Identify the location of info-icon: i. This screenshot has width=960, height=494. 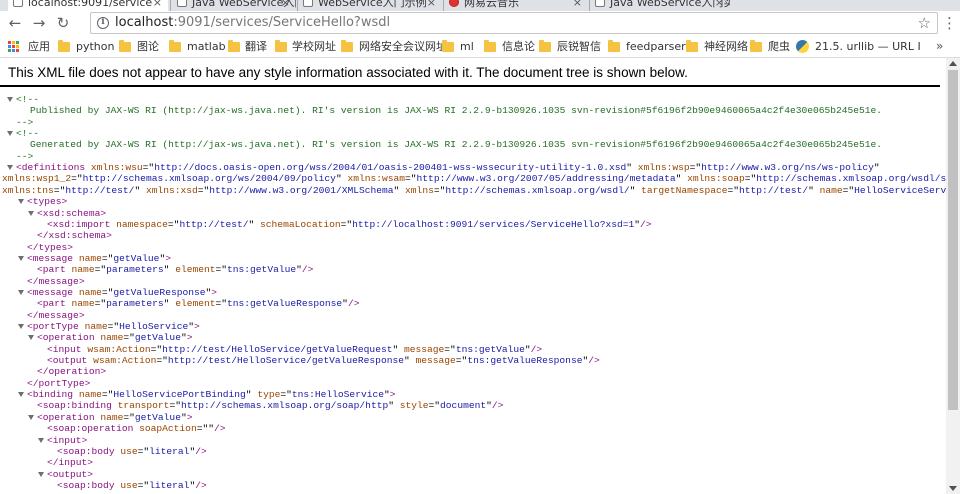
(103, 23).